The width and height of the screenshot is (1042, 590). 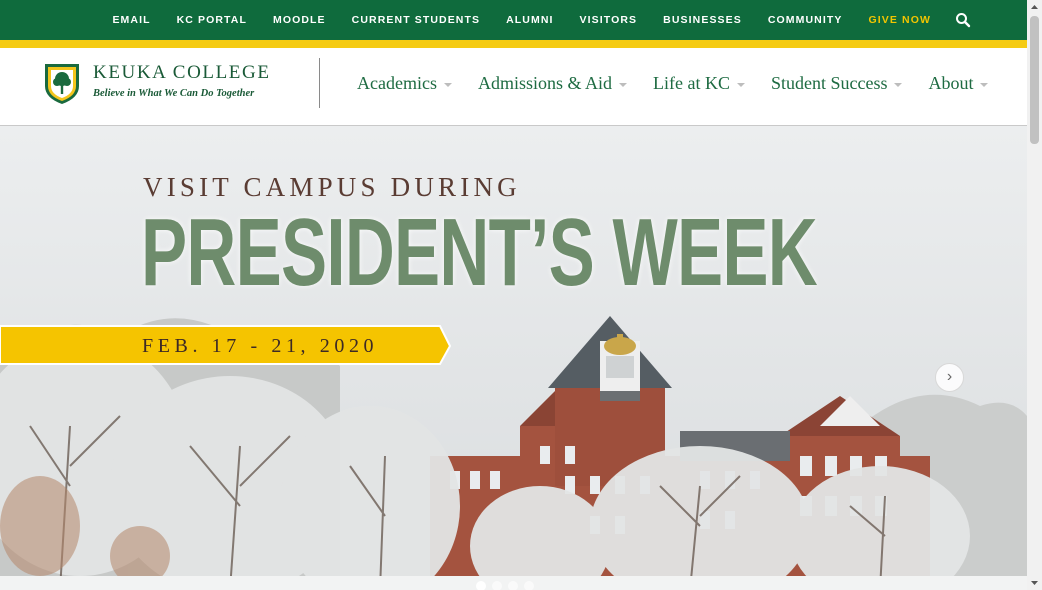 I want to click on nav-life-at-kc-label: Life at KC, so click(x=691, y=83).